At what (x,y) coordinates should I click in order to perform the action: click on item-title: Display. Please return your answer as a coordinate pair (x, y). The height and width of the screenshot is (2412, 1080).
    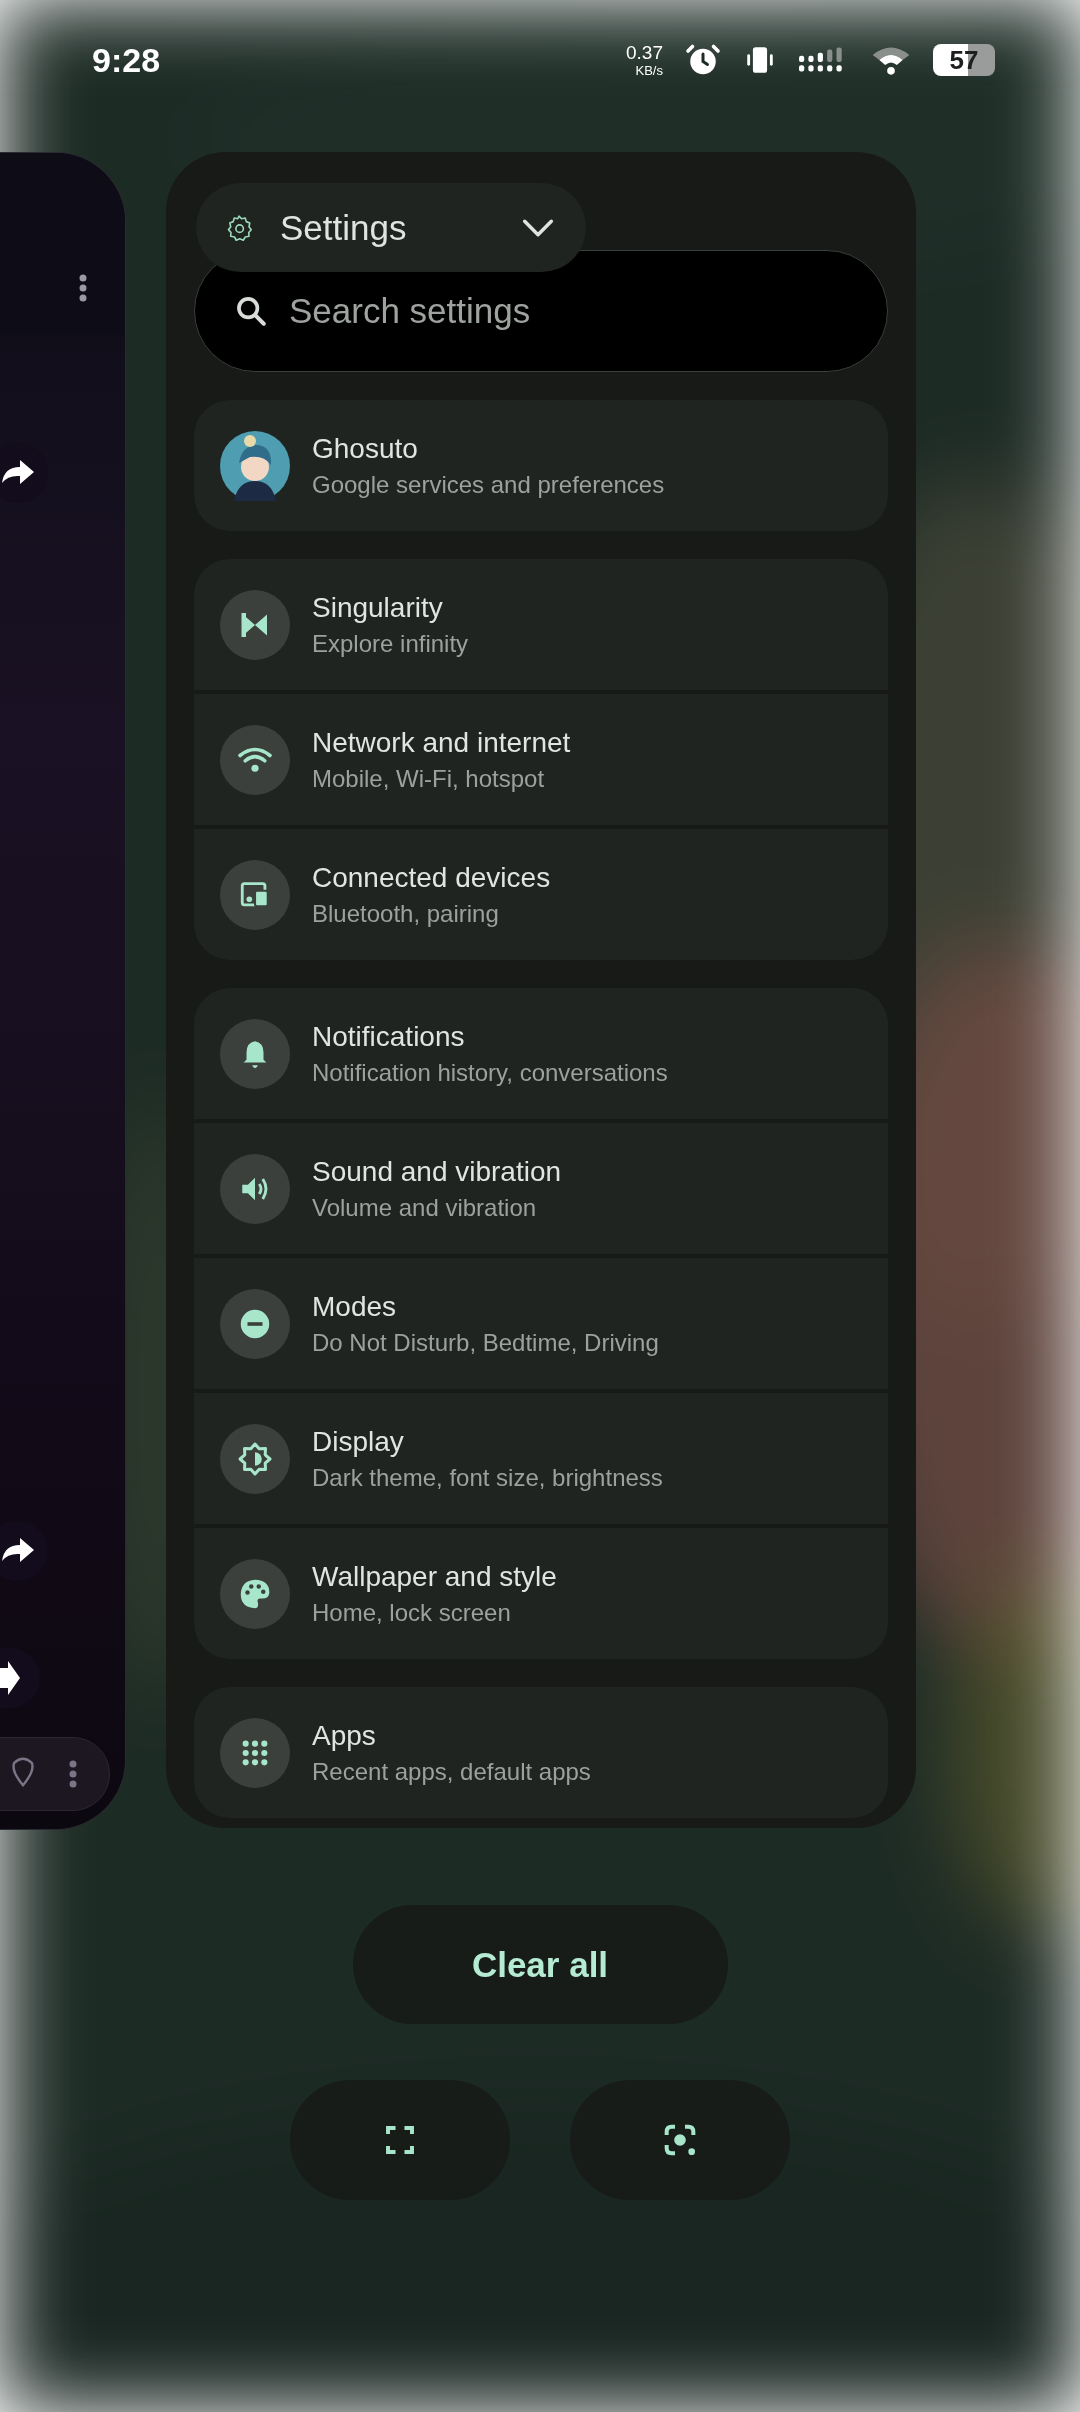
    Looking at the image, I should click on (358, 1441).